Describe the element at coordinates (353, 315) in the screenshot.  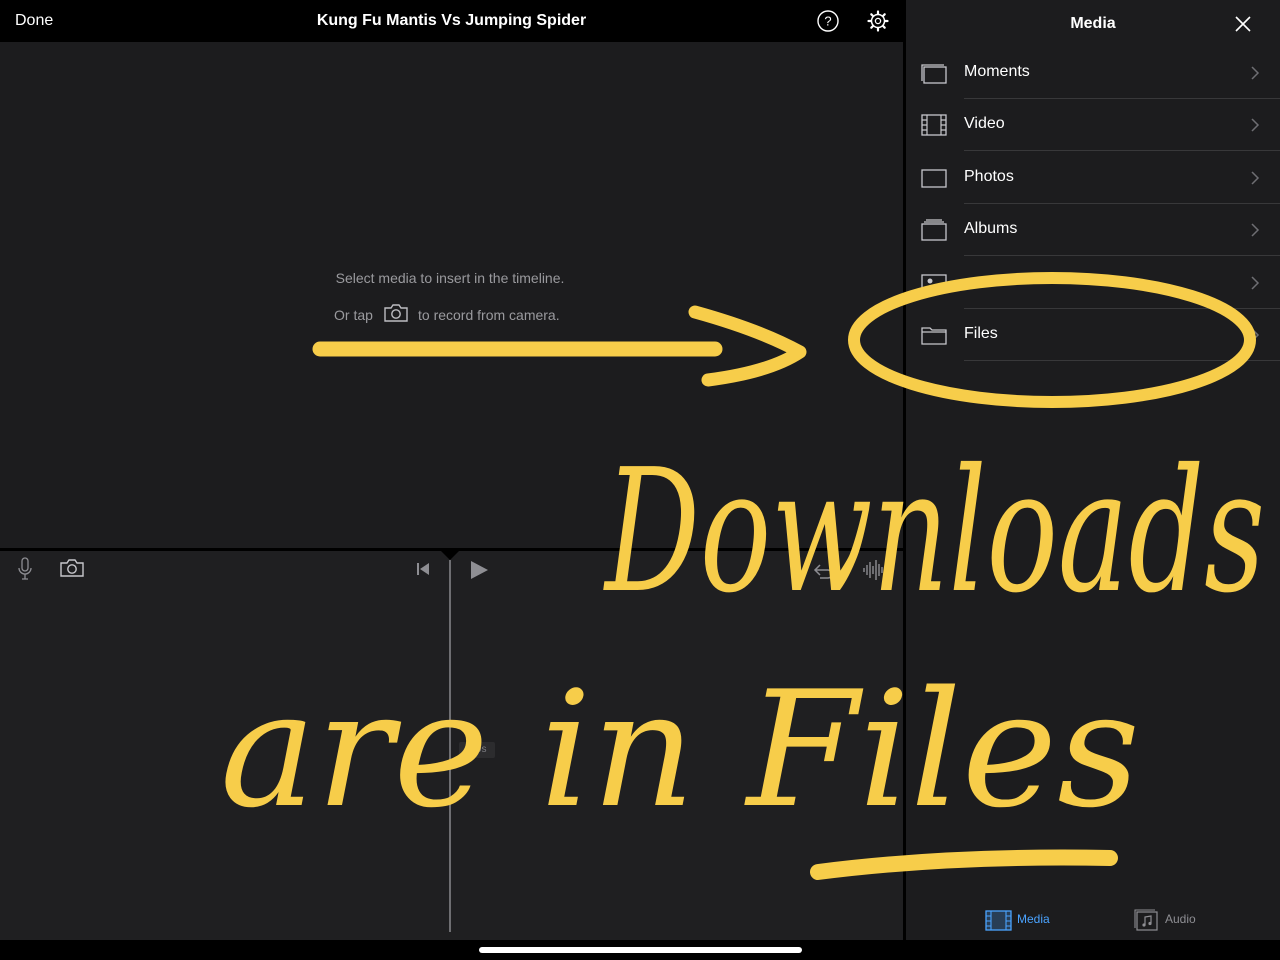
I see `viewer-hint-or: Or tap` at that location.